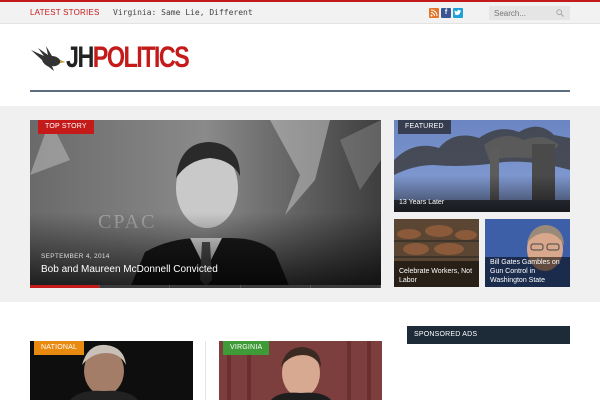 This screenshot has height=400, width=600. What do you see at coordinates (48, 58) in the screenshot?
I see `eagle-icon` at bounding box center [48, 58].